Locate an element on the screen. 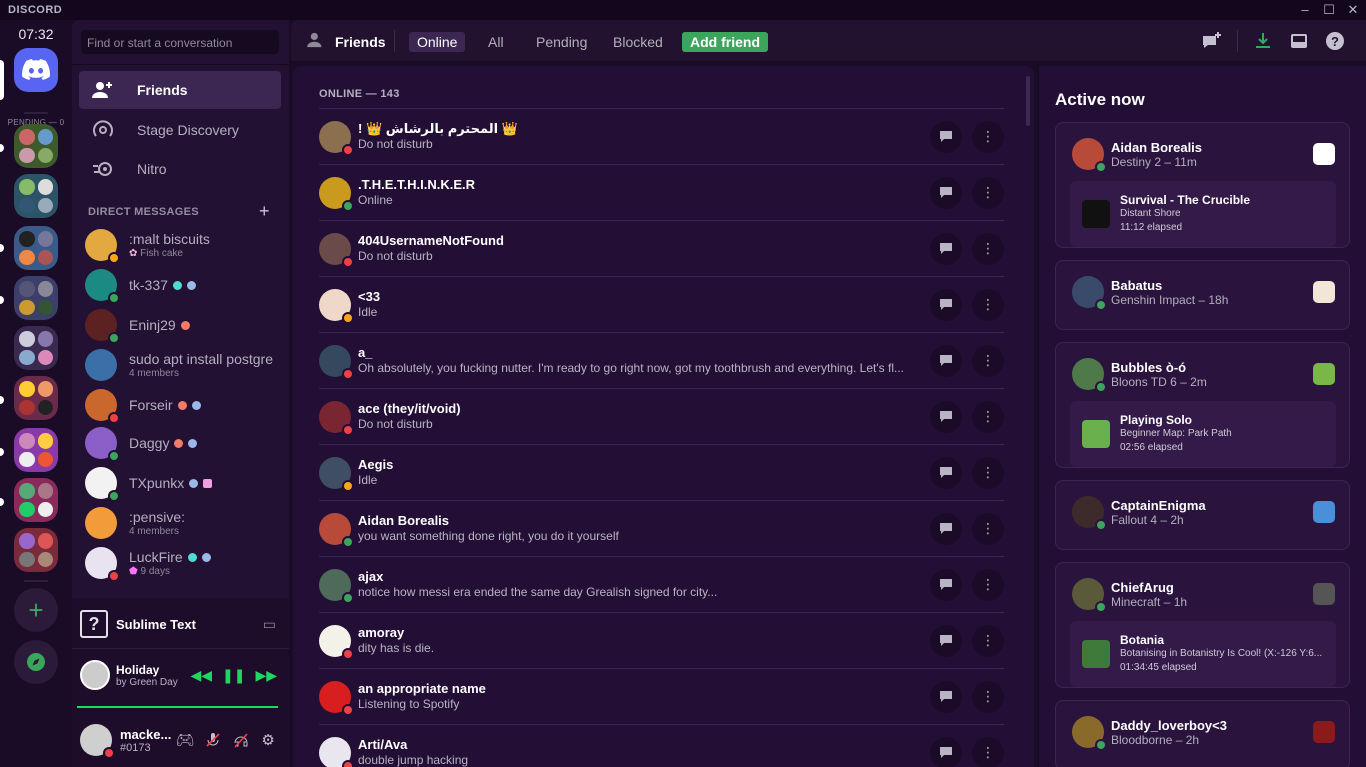 Image resolution: width=1366 pixels, height=767 pixels. download-icon is located at coordinates (1263, 41).